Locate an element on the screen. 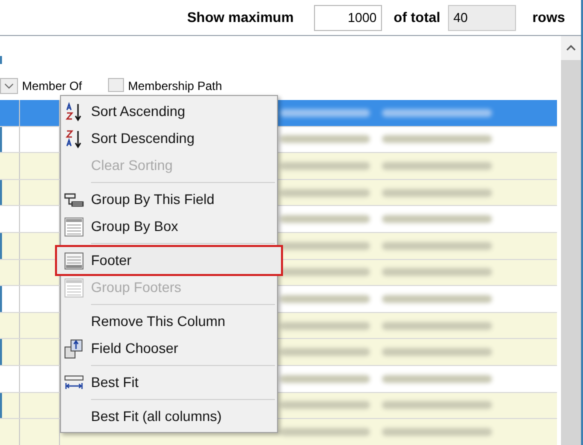 The width and height of the screenshot is (583, 445). show-maximum-label: Show maximum is located at coordinates (240, 17).